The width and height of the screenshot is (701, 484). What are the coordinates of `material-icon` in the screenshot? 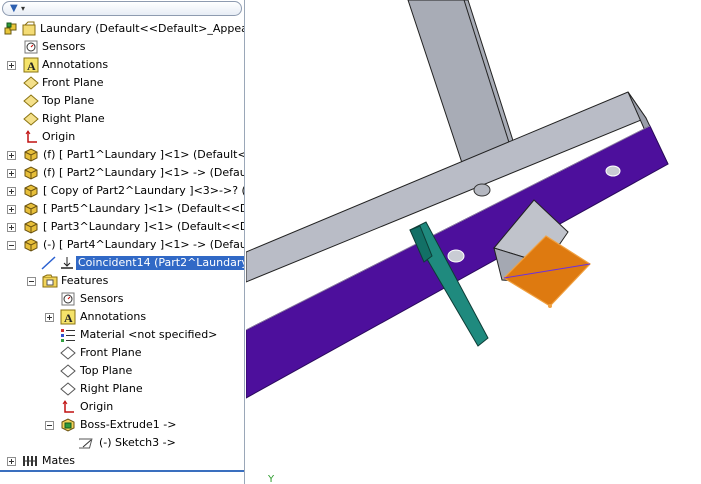 It's located at (68, 335).